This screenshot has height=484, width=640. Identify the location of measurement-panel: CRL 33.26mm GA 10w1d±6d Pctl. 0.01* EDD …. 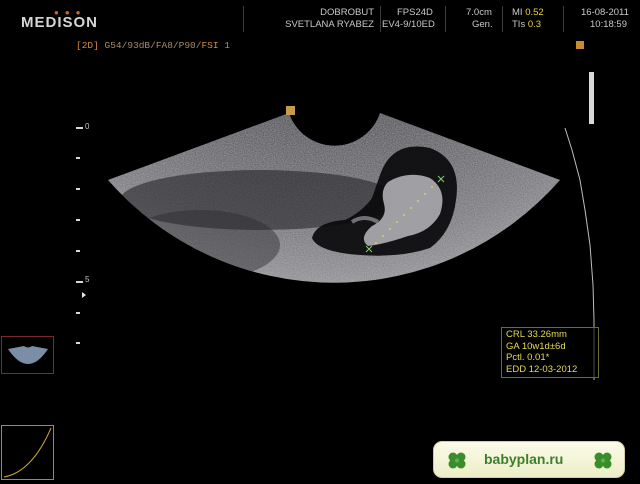
(550, 352).